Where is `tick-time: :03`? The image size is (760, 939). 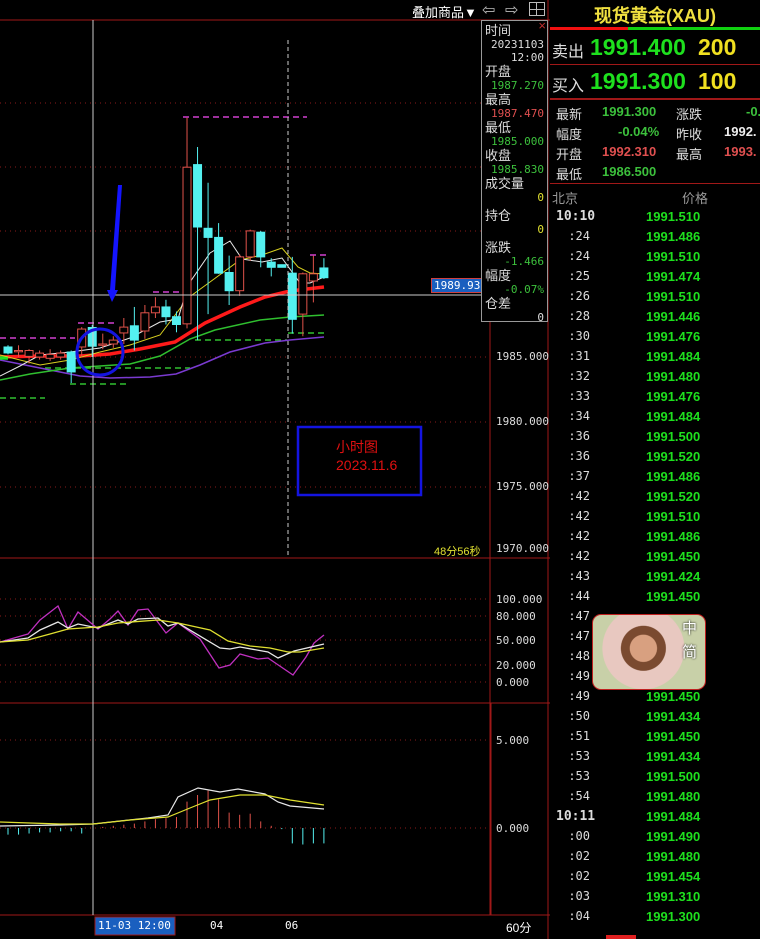 tick-time: :03 is located at coordinates (579, 896).